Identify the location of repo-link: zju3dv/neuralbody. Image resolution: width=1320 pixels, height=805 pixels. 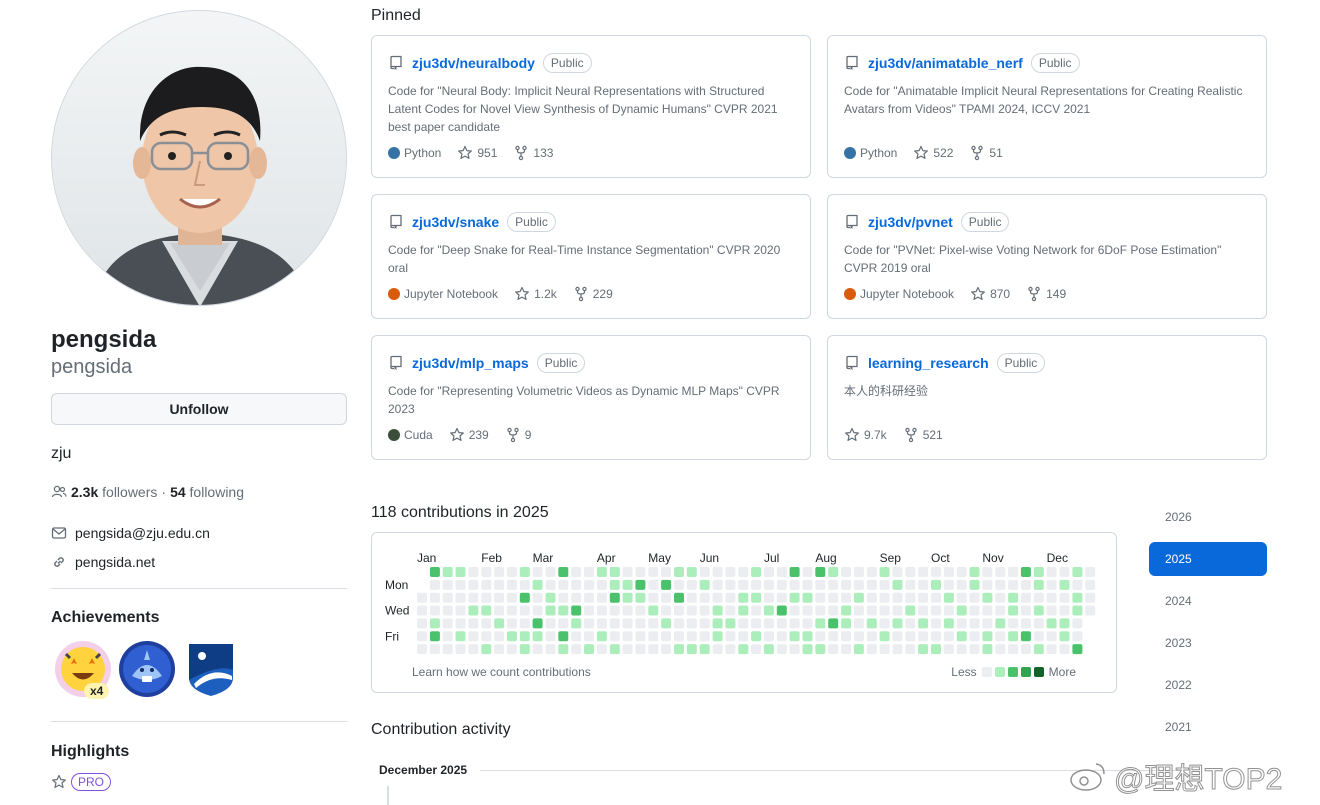
(473, 63).